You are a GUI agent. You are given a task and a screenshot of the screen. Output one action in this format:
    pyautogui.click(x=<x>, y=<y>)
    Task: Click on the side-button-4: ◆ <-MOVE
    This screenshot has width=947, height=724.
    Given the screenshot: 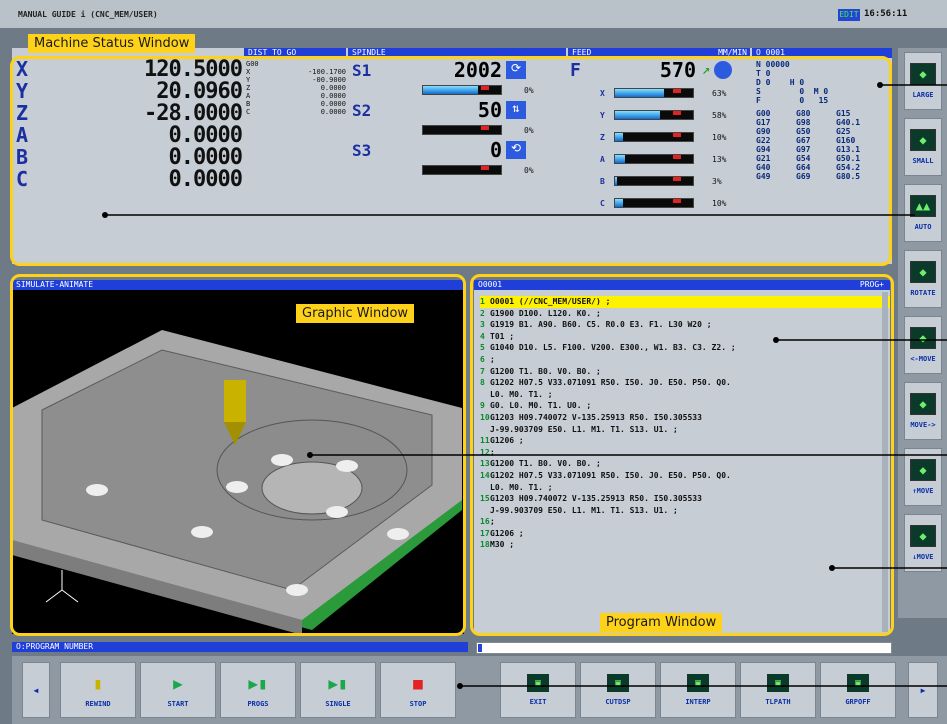 What is the action you would take?
    pyautogui.click(x=923, y=345)
    